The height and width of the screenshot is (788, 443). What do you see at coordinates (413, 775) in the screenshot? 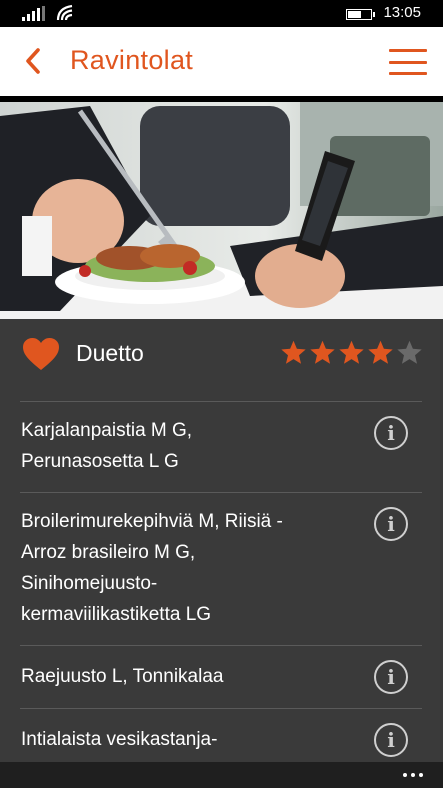
I see `more-ellipsis-icon` at bounding box center [413, 775].